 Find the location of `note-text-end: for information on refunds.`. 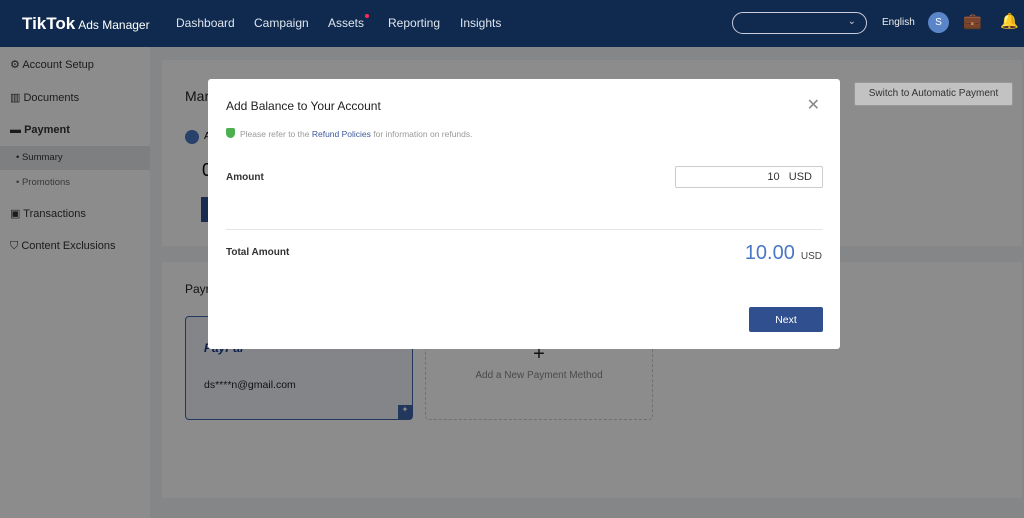

note-text-end: for information on refunds. is located at coordinates (423, 134).